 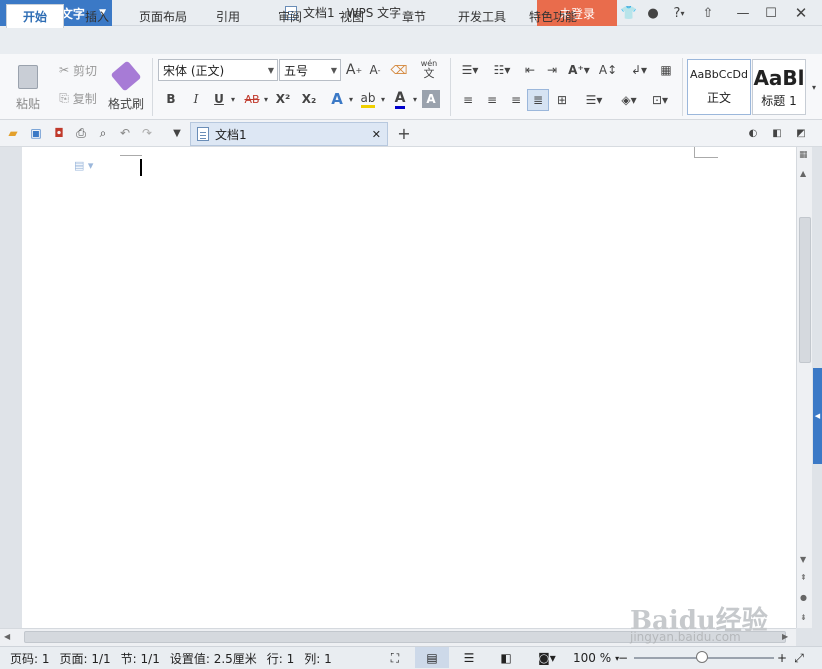 What do you see at coordinates (562, 100) in the screenshot?
I see `distribute-icon: ⊞` at bounding box center [562, 100].